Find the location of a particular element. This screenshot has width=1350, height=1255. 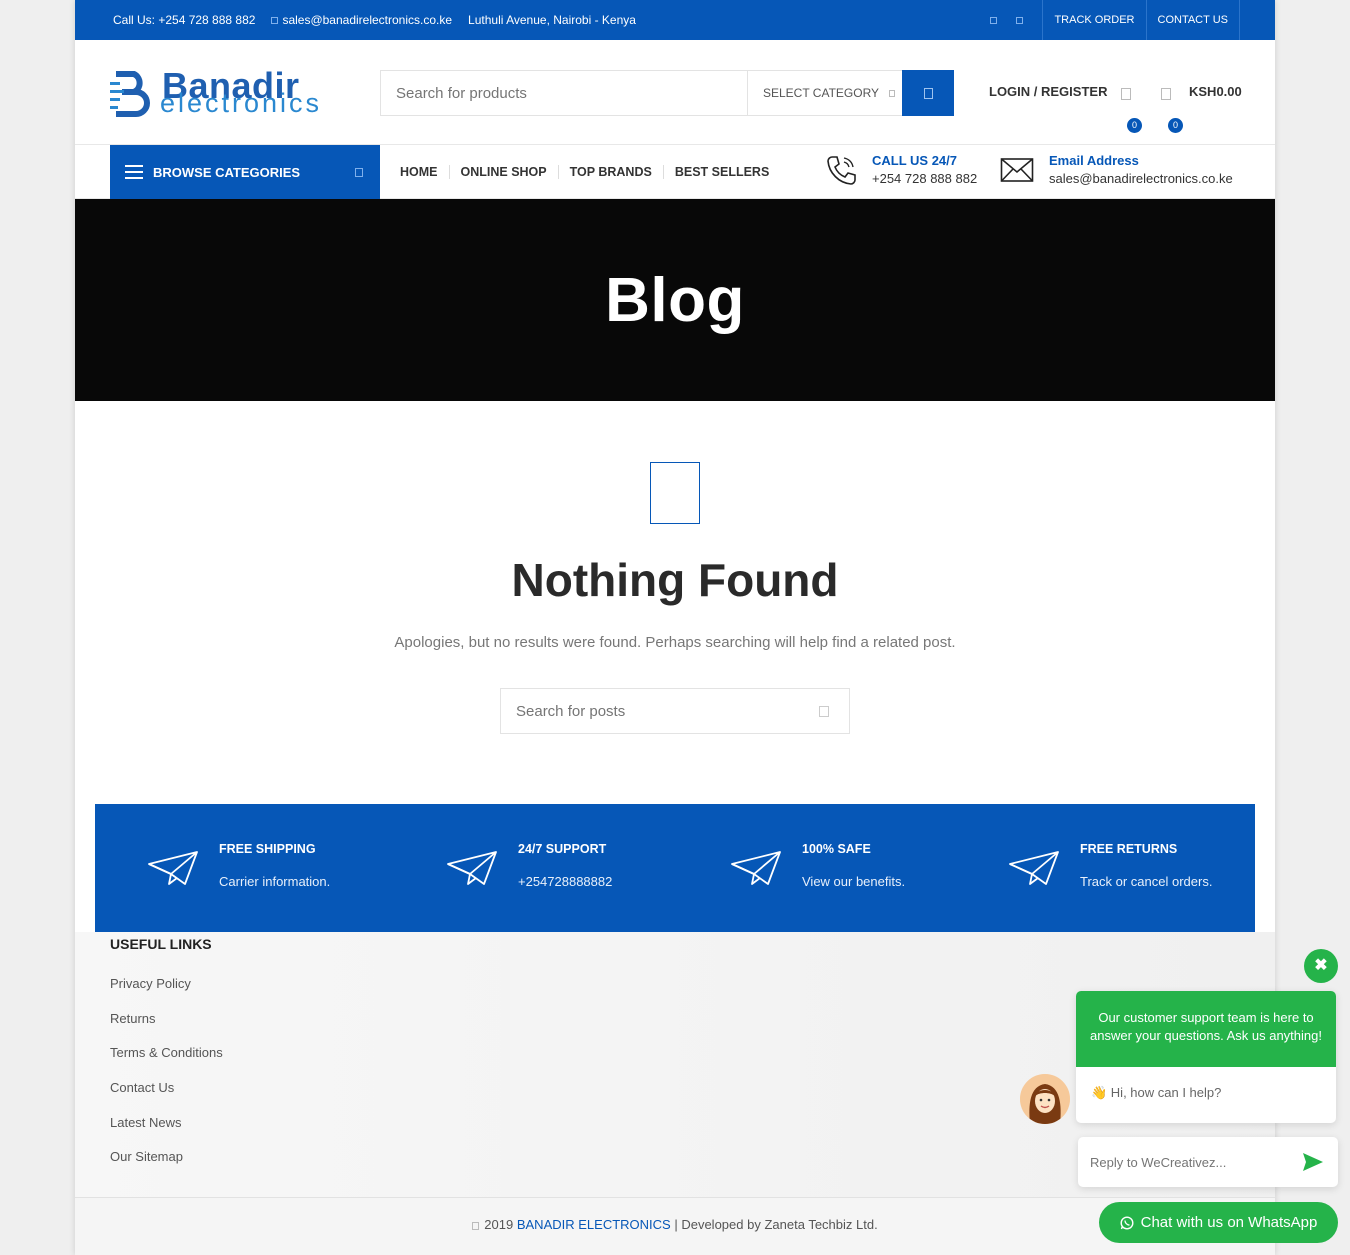

category-select: SELECT CATEGORY is located at coordinates (824, 93).